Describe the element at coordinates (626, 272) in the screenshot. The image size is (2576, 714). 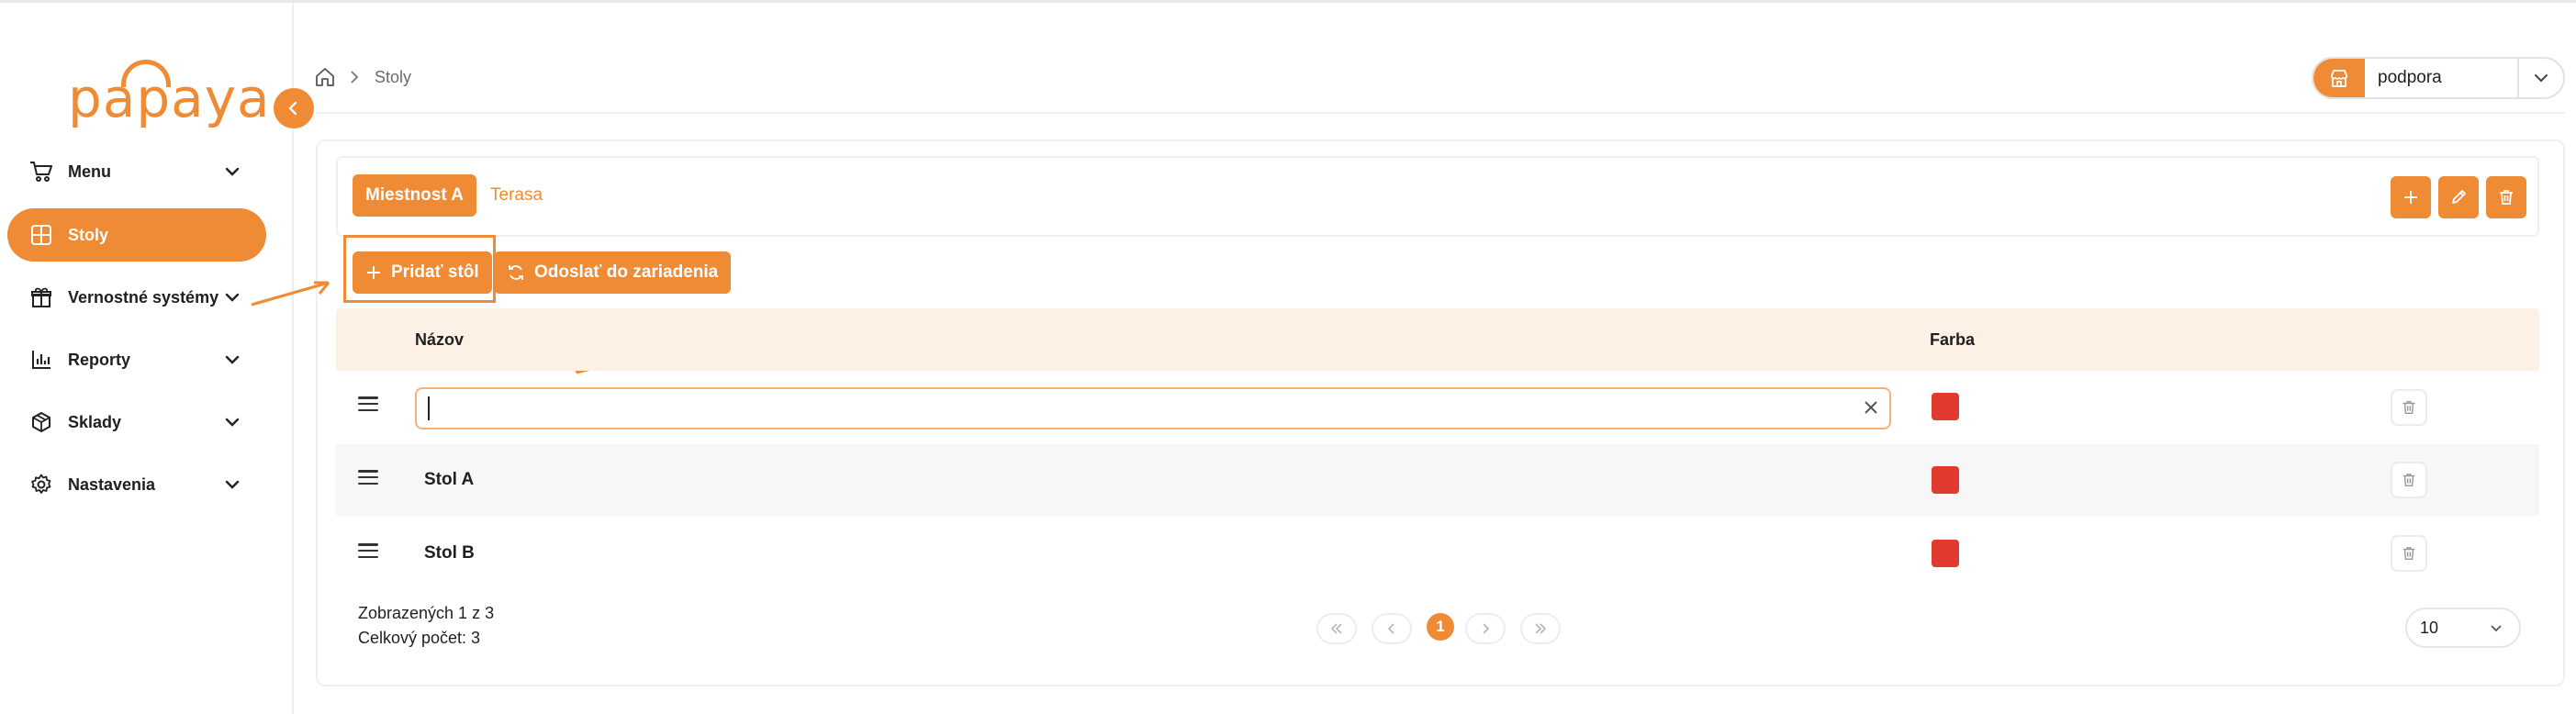
I see `send-to-device-label: Odoslať do zariadenia` at that location.